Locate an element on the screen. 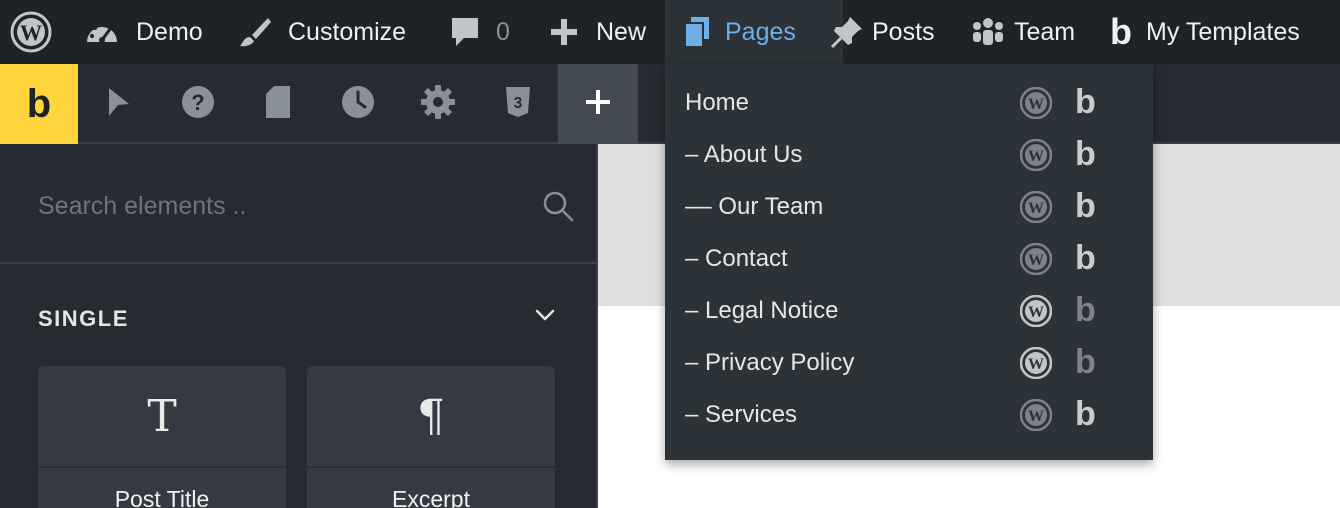 Image resolution: width=1340 pixels, height=508 pixels. text-t-icon: T is located at coordinates (162, 416).